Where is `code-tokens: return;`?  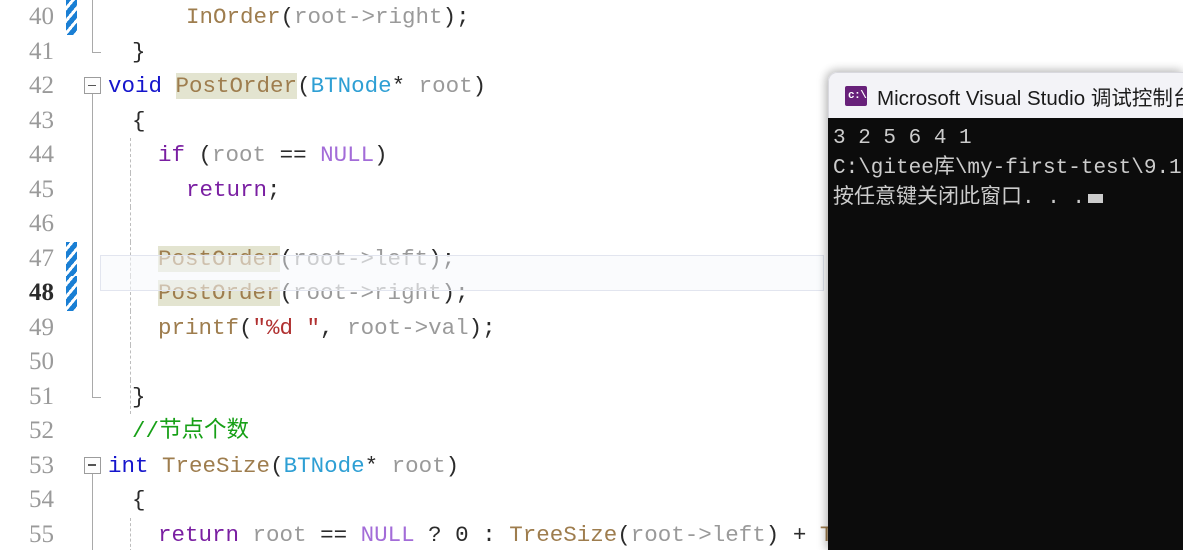
code-tokens: return; is located at coordinates (233, 189).